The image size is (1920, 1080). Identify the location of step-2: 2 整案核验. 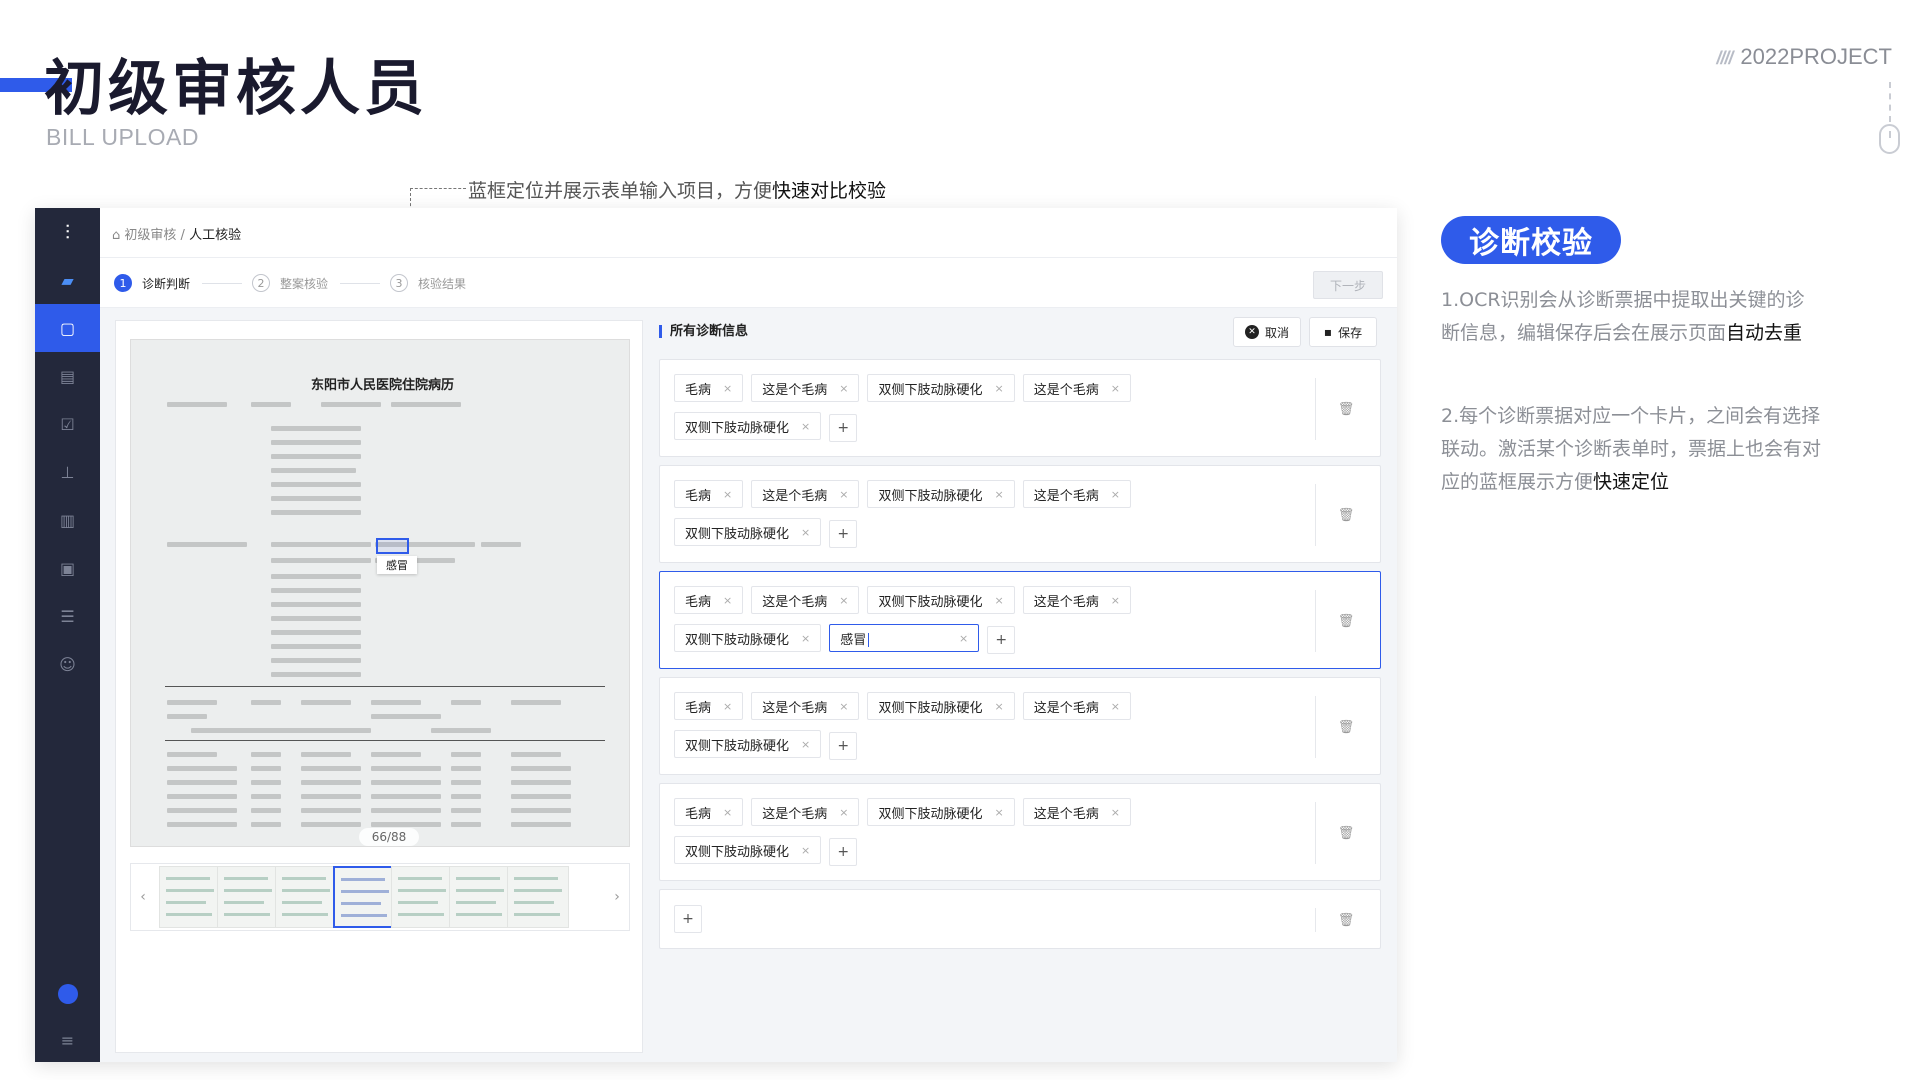
(290, 283).